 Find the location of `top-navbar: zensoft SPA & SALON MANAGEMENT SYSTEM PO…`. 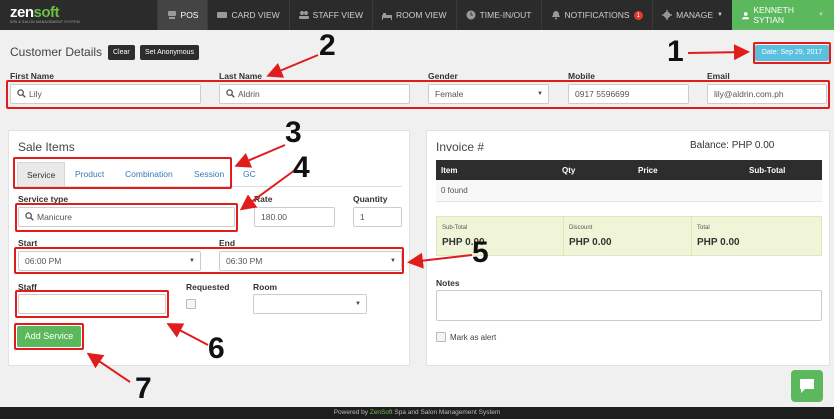

top-navbar: zensoft SPA & SALON MANAGEMENT SYSTEM PO… is located at coordinates (417, 15).